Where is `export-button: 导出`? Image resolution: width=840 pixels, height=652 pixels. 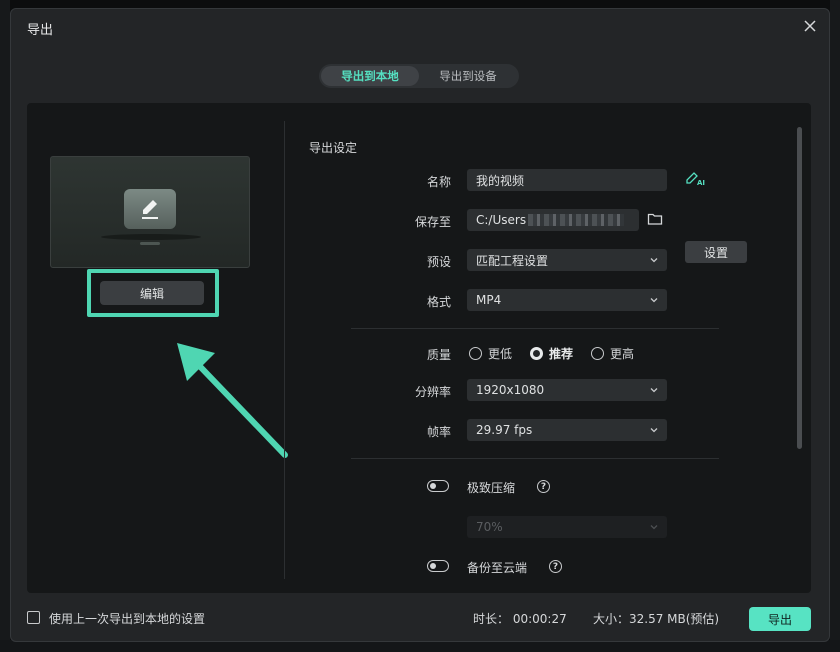 export-button: 导出 is located at coordinates (780, 619).